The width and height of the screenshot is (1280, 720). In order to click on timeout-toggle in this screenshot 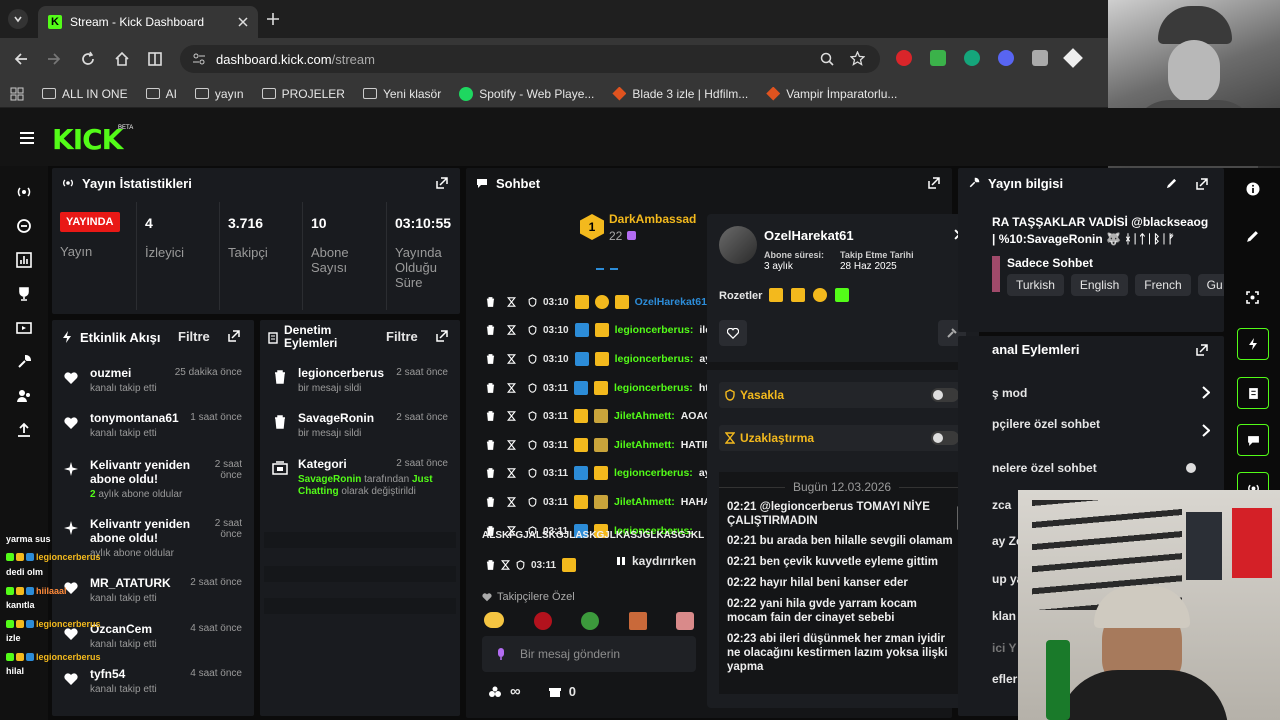, I will do `click(945, 438)`.